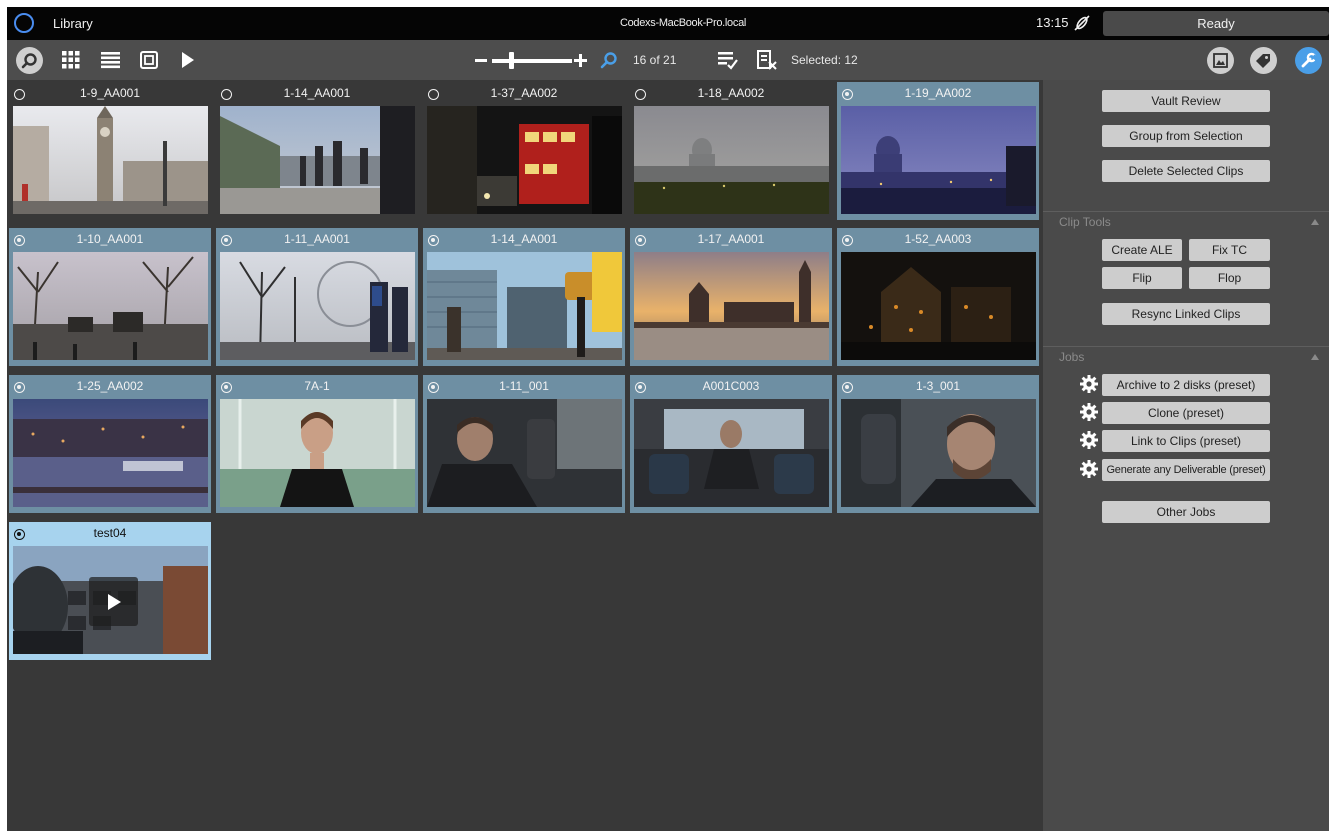  What do you see at coordinates (524, 151) in the screenshot?
I see `clip-tile: 1-37_AA002` at bounding box center [524, 151].